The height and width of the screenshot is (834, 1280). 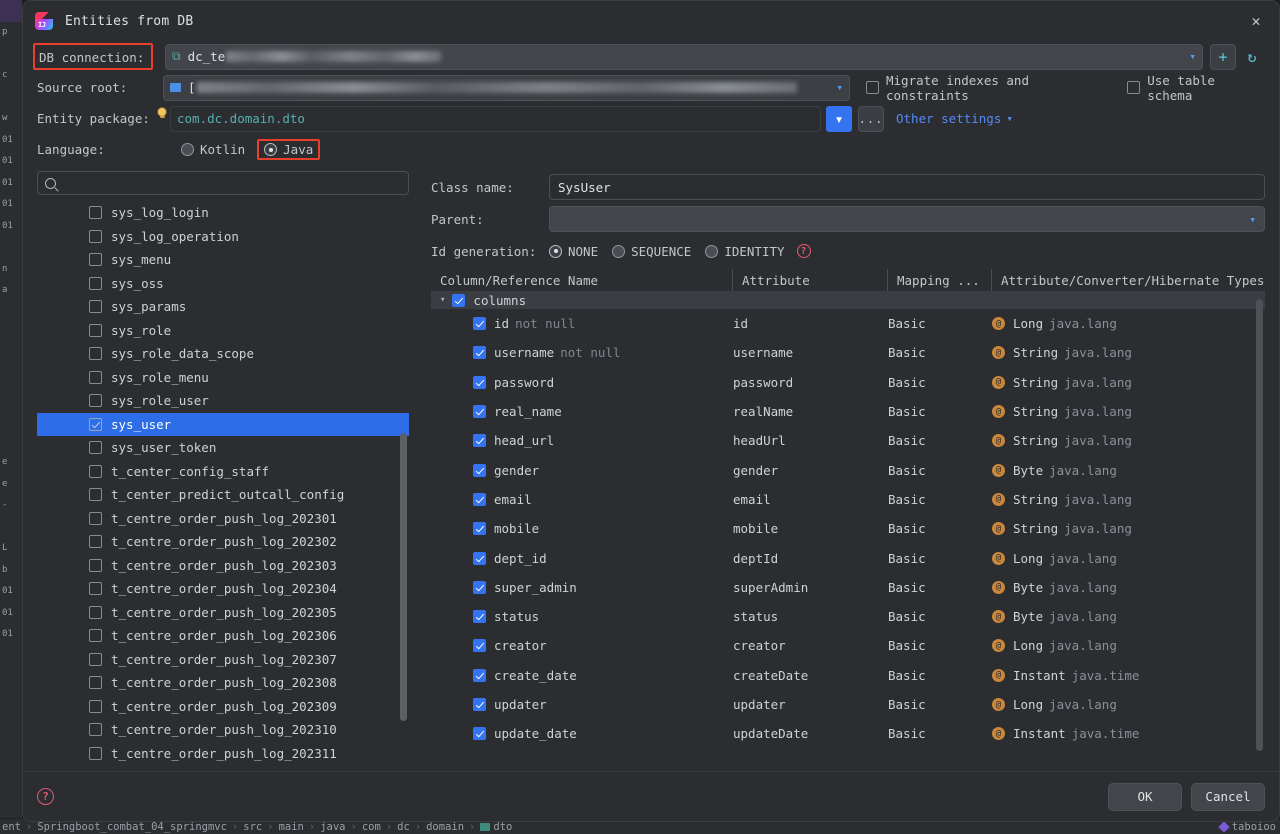 What do you see at coordinates (810, 280) in the screenshot?
I see `column-header: Attribute` at bounding box center [810, 280].